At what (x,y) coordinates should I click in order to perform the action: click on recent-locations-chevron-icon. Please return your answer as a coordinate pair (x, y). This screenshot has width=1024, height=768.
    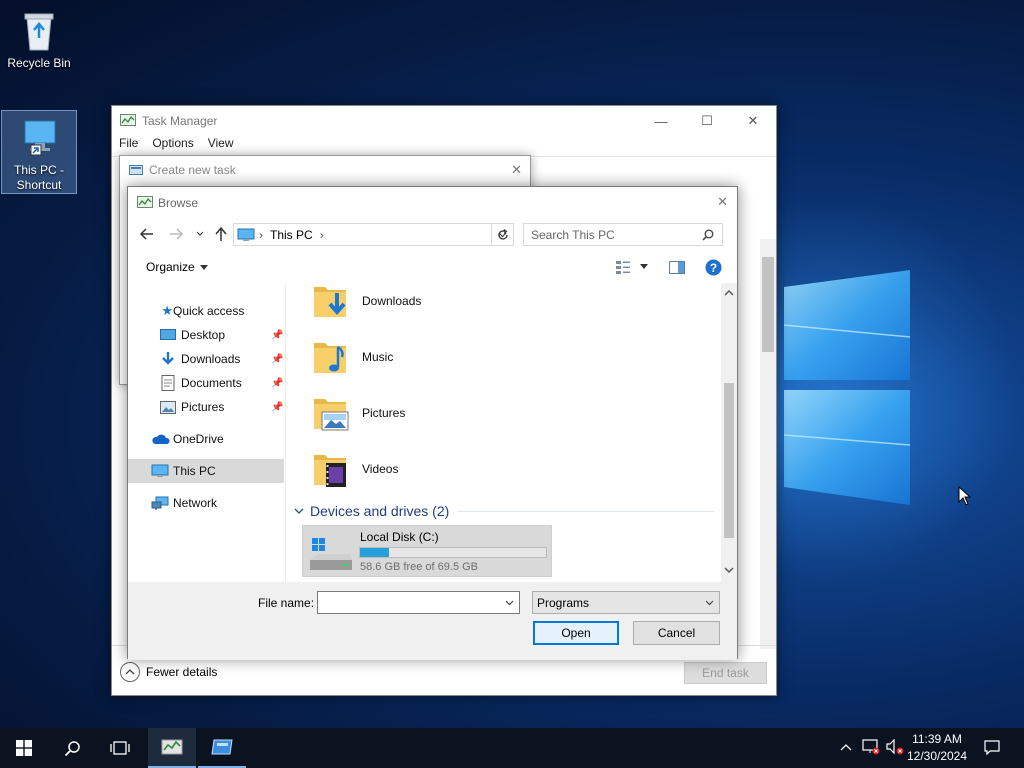
    Looking at the image, I should click on (200, 234).